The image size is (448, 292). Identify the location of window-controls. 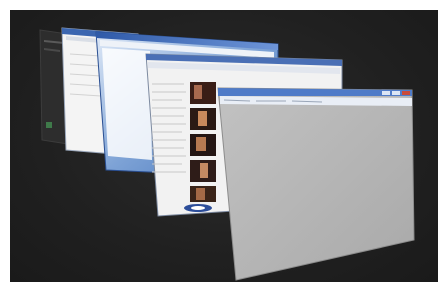
(396, 93).